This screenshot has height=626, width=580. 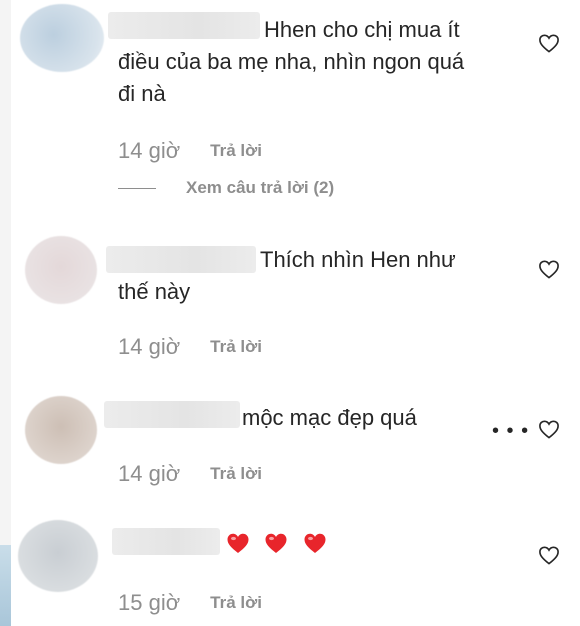 I want to click on comment-text-line: đi nà, so click(x=142, y=93).